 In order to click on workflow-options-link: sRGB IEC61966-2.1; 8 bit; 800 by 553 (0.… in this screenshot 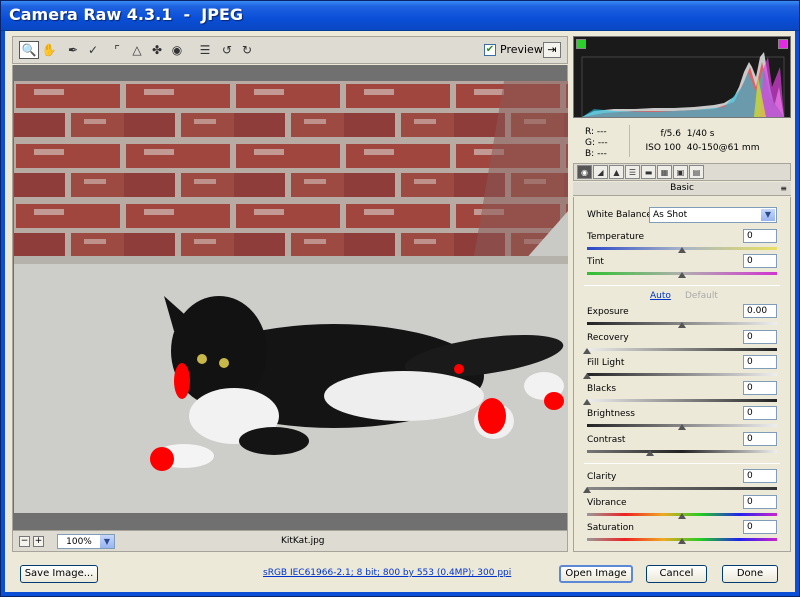, I will do `click(387, 573)`.